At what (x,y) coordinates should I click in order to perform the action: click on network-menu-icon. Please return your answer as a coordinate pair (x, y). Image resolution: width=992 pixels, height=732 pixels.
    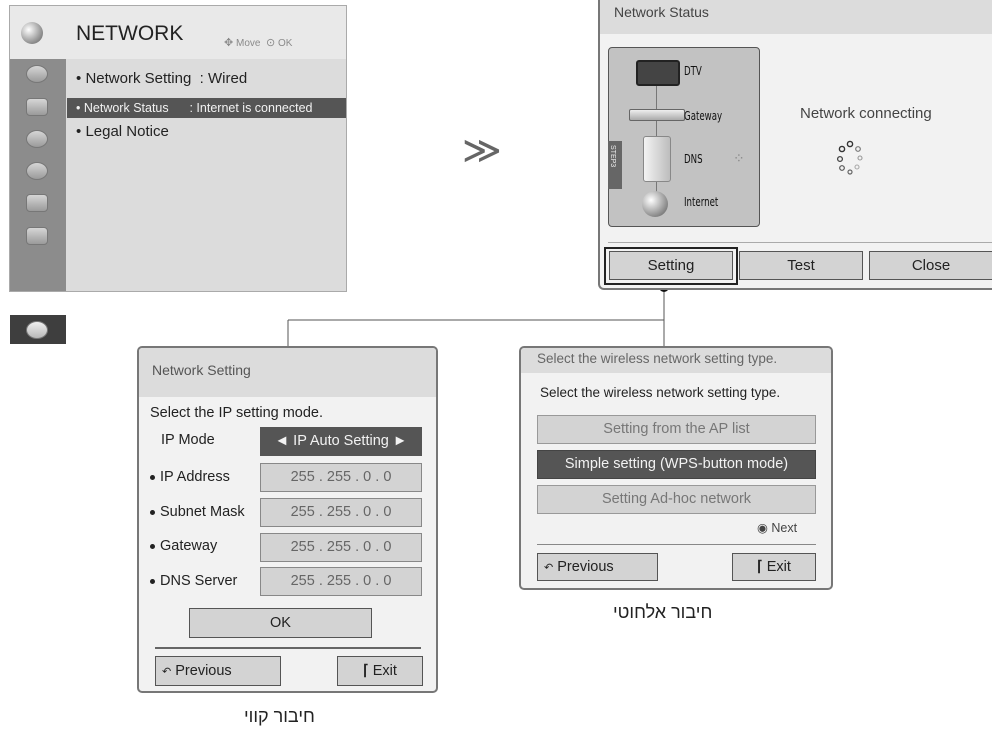
    Looking at the image, I should click on (37, 330).